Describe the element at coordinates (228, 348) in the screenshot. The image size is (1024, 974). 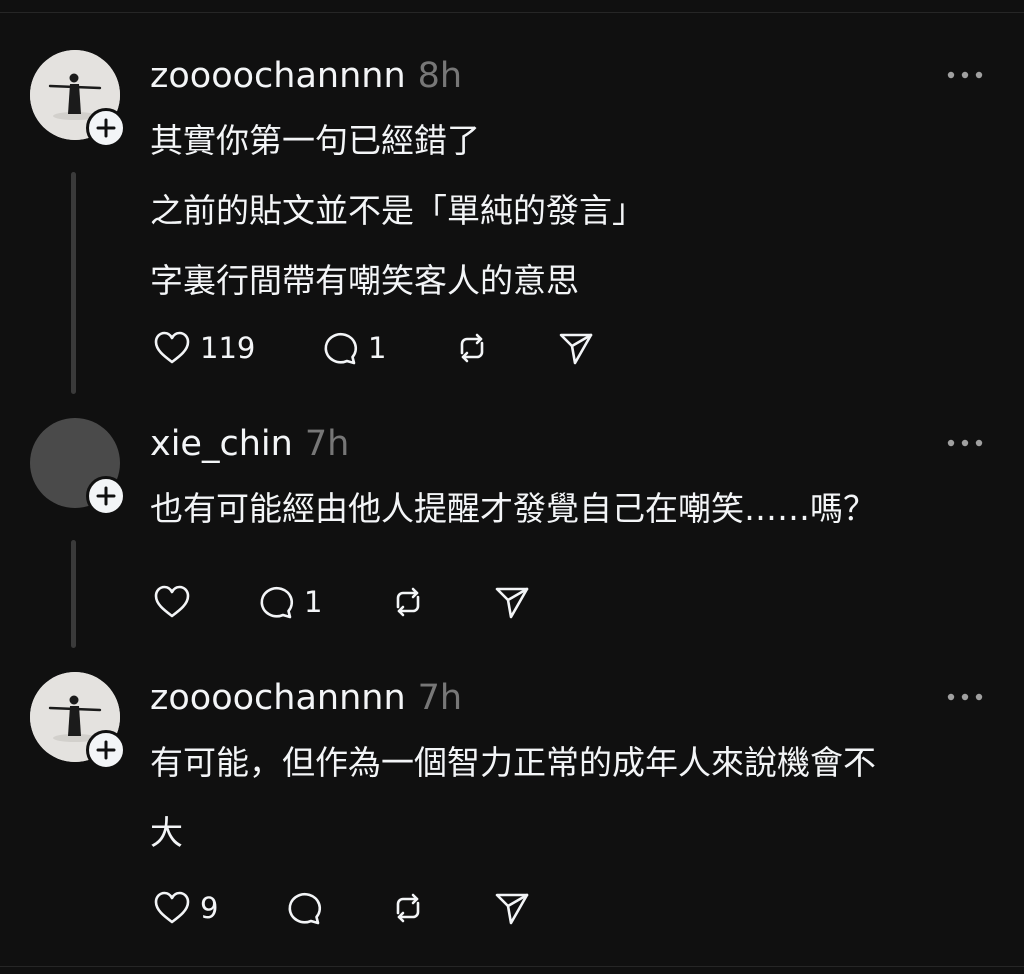
I see `like-count: 119` at that location.